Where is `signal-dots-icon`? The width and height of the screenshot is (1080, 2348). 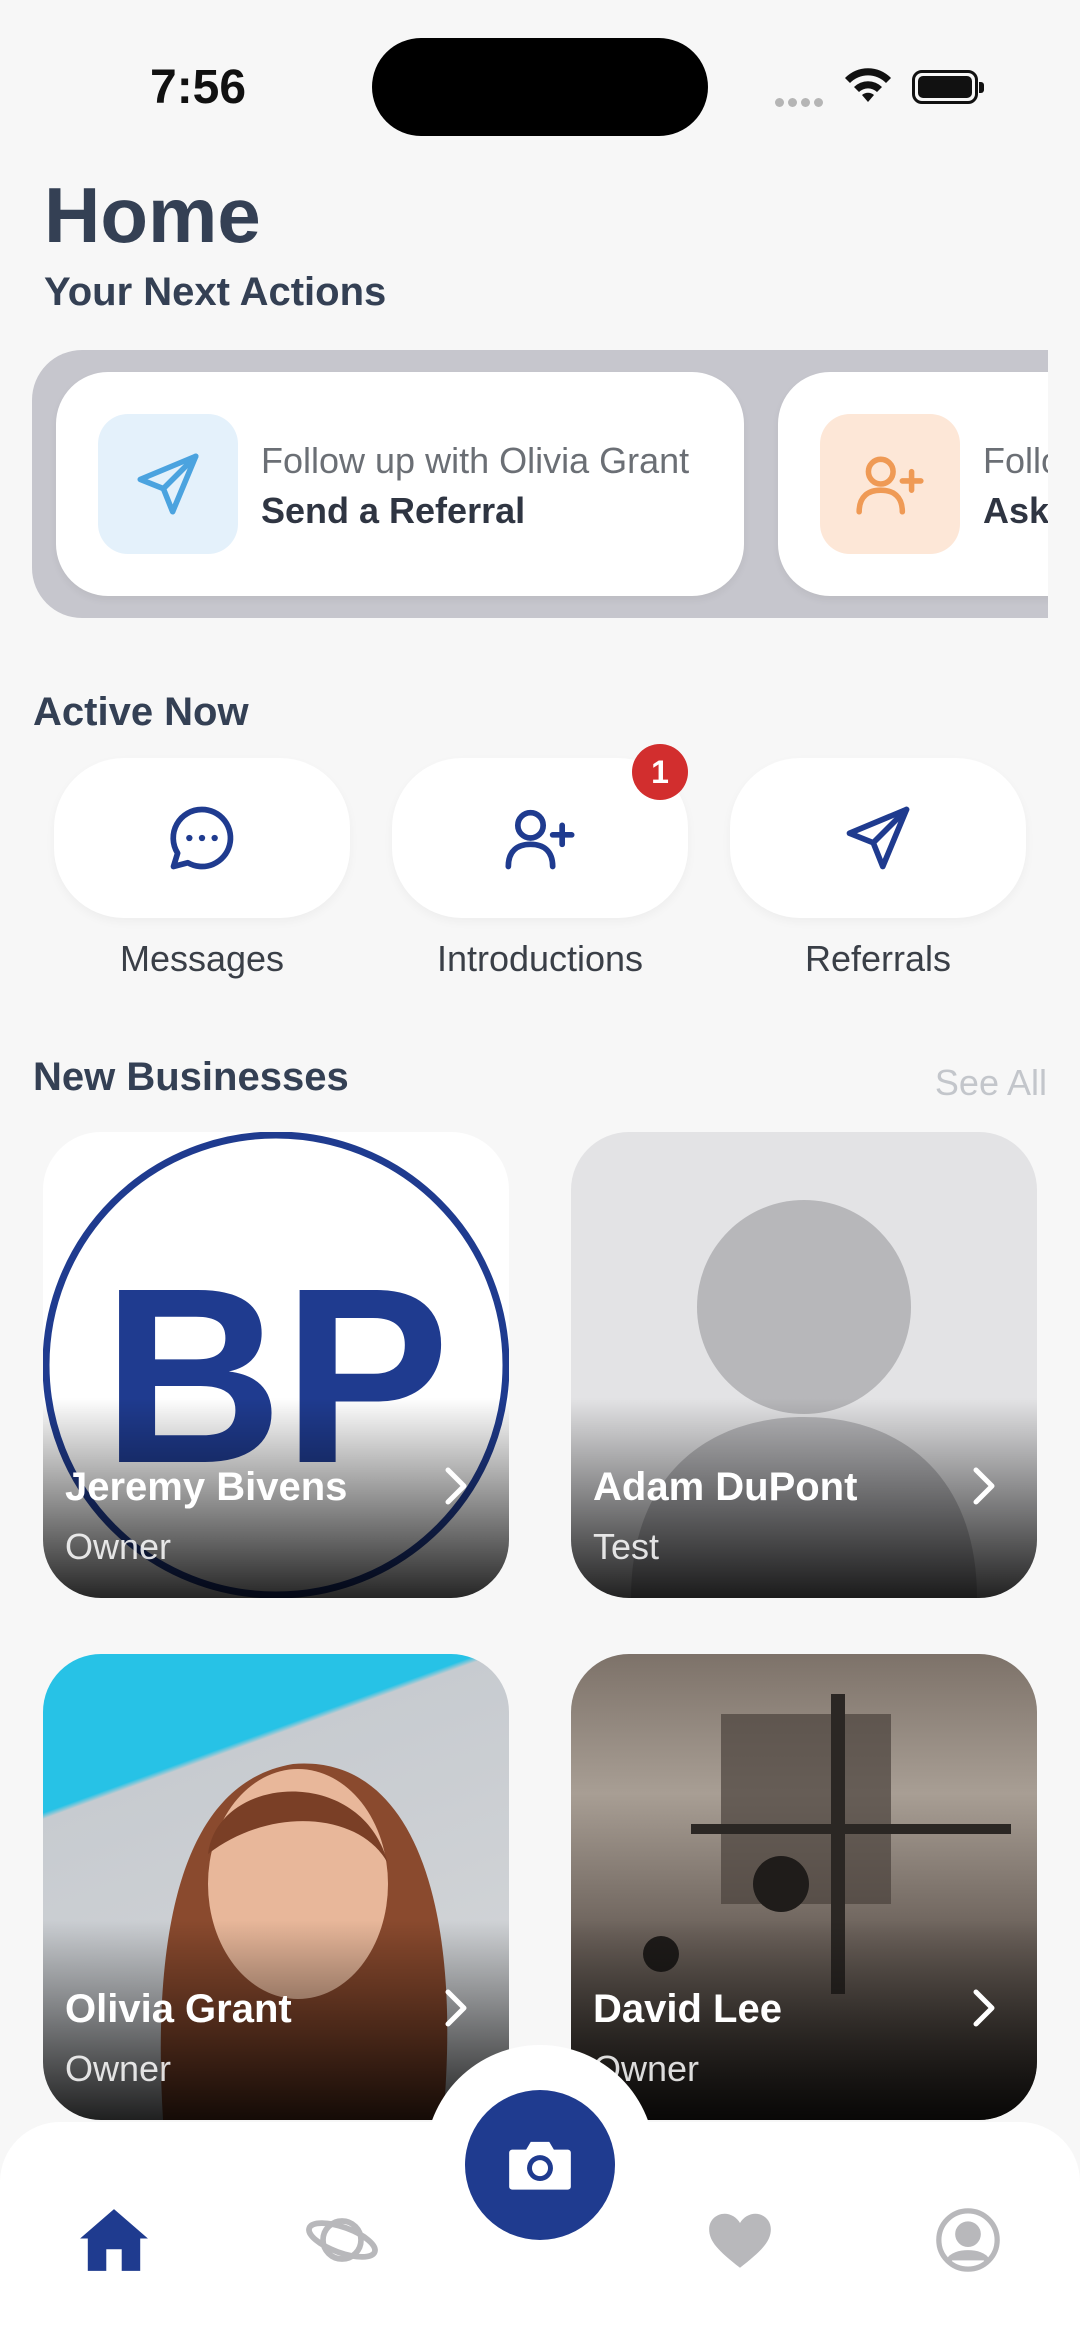
signal-dots-icon is located at coordinates (801, 103).